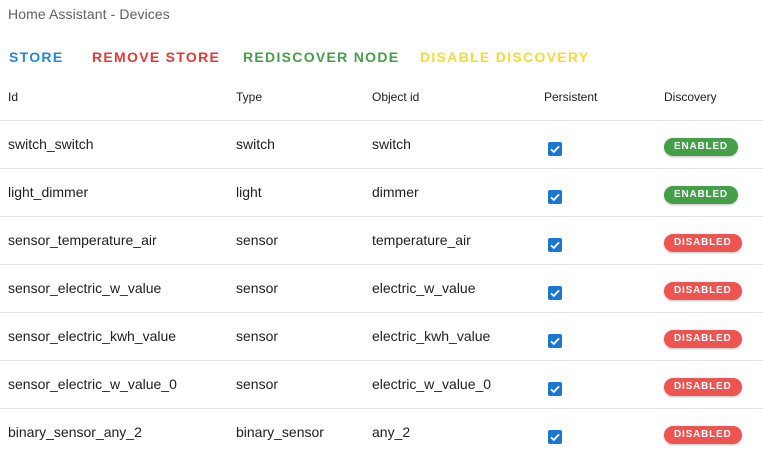 This screenshot has width=763, height=452. What do you see at coordinates (114, 430) in the screenshot?
I see `cell-id: binary_sensor_any_2` at bounding box center [114, 430].